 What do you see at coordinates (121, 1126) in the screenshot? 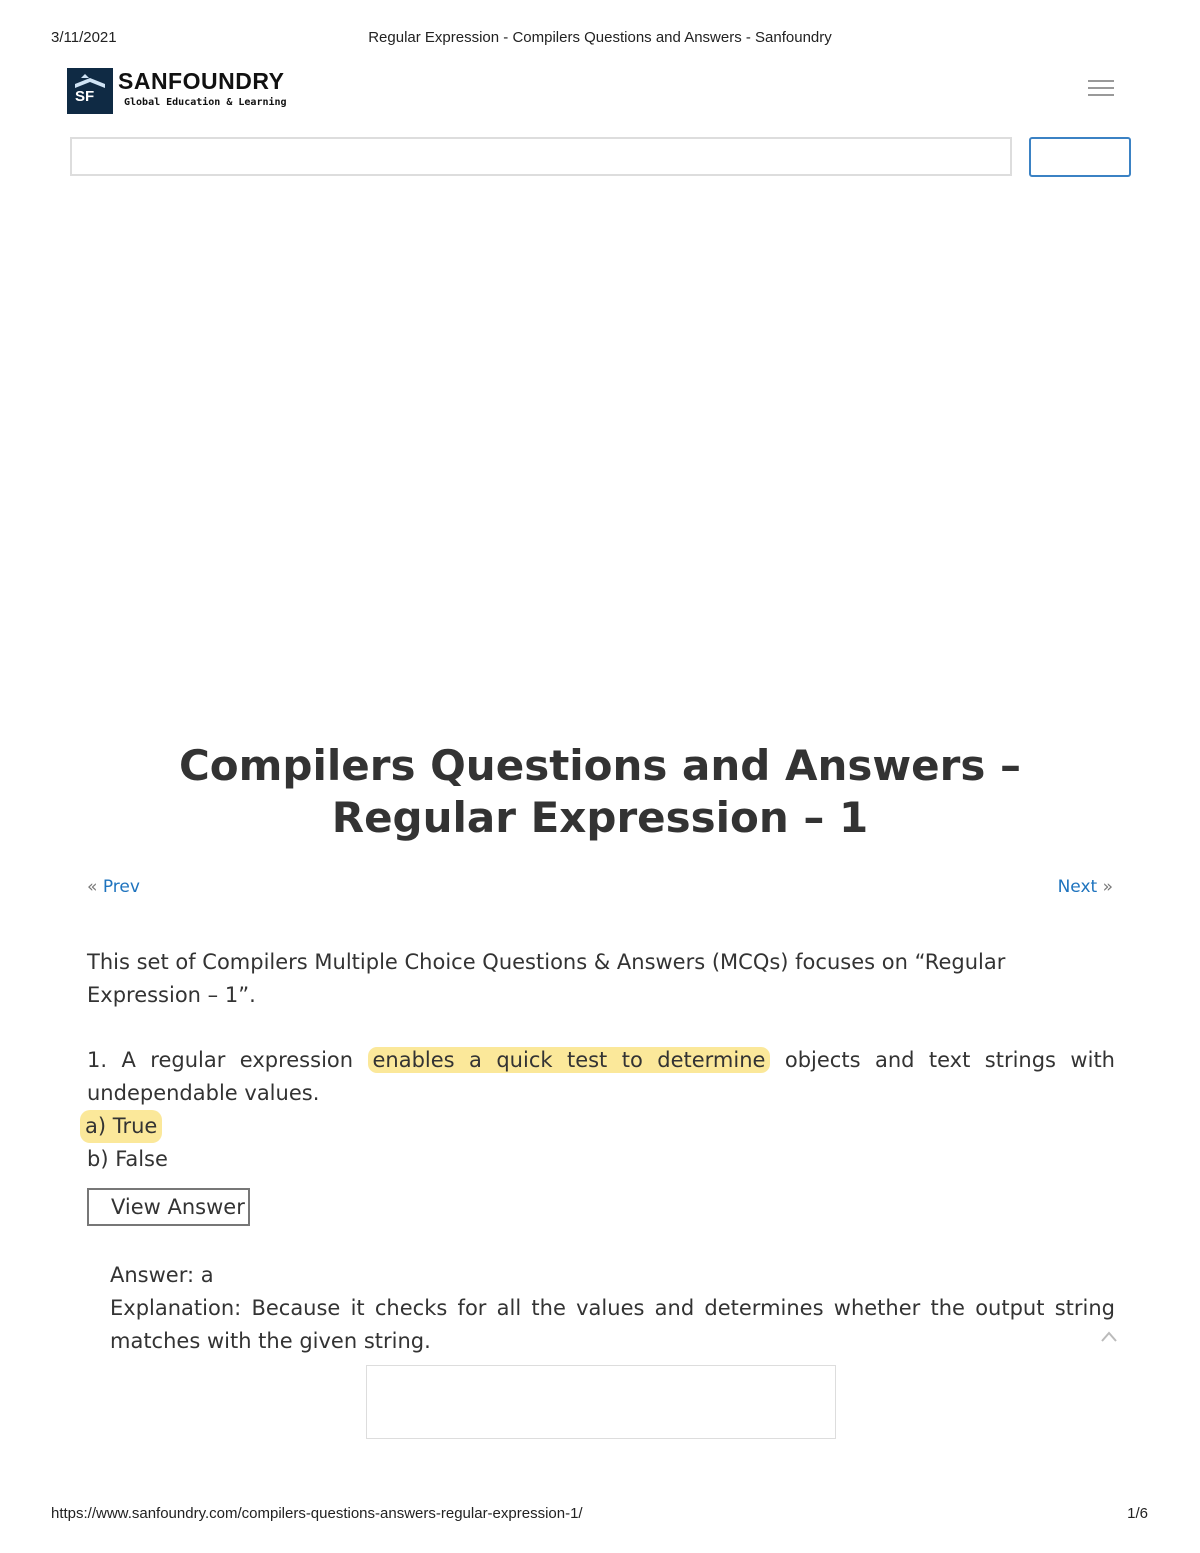
I see `option-a: a) True` at bounding box center [121, 1126].